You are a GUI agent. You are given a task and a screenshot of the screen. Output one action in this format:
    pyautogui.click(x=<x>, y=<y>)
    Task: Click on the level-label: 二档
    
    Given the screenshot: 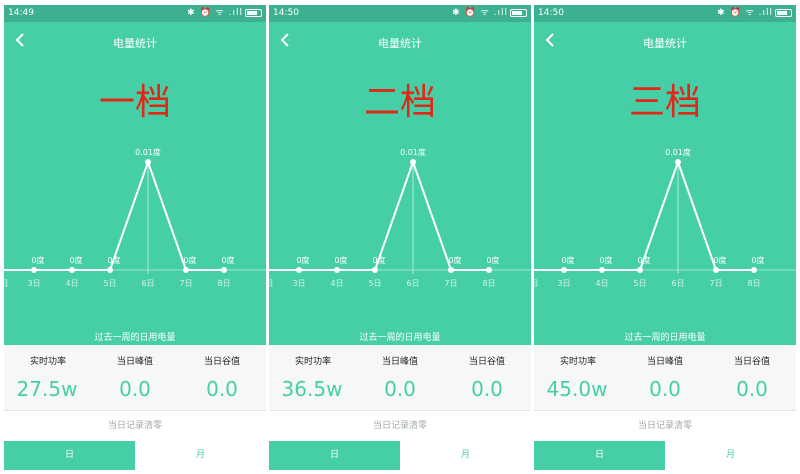 What is the action you would take?
    pyautogui.click(x=399, y=102)
    